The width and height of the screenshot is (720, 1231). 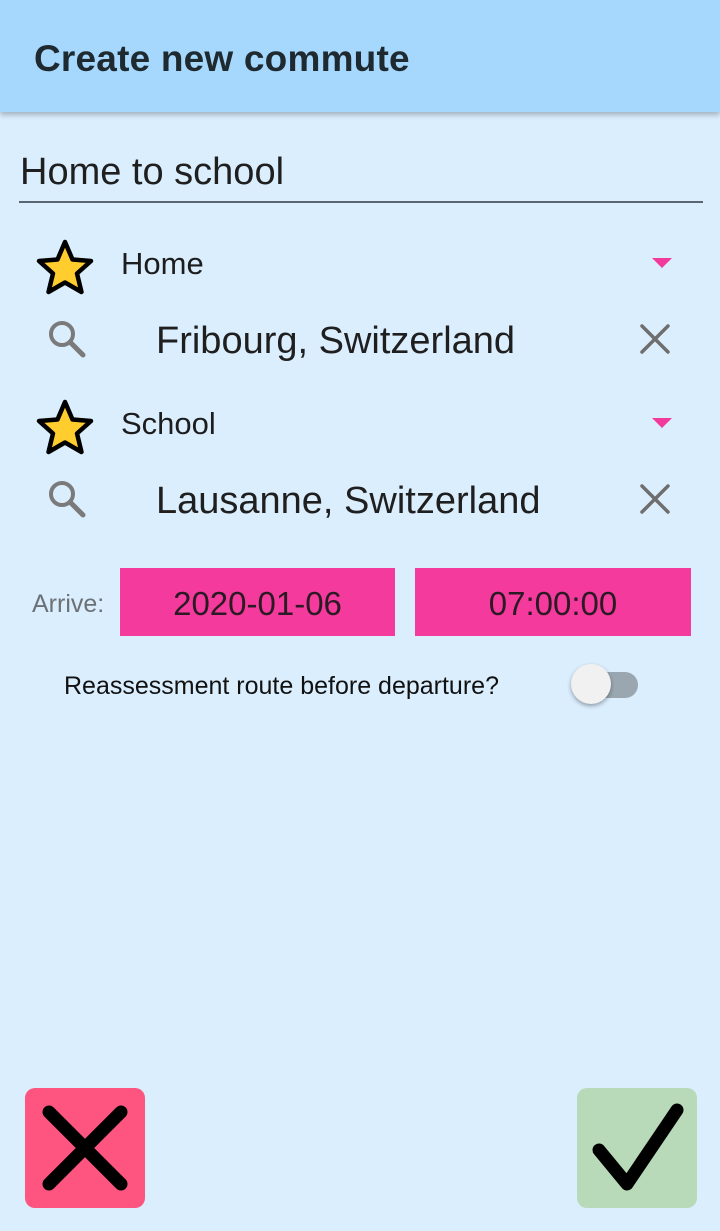 I want to click on commute-name-field: Home to school, so click(x=361, y=174).